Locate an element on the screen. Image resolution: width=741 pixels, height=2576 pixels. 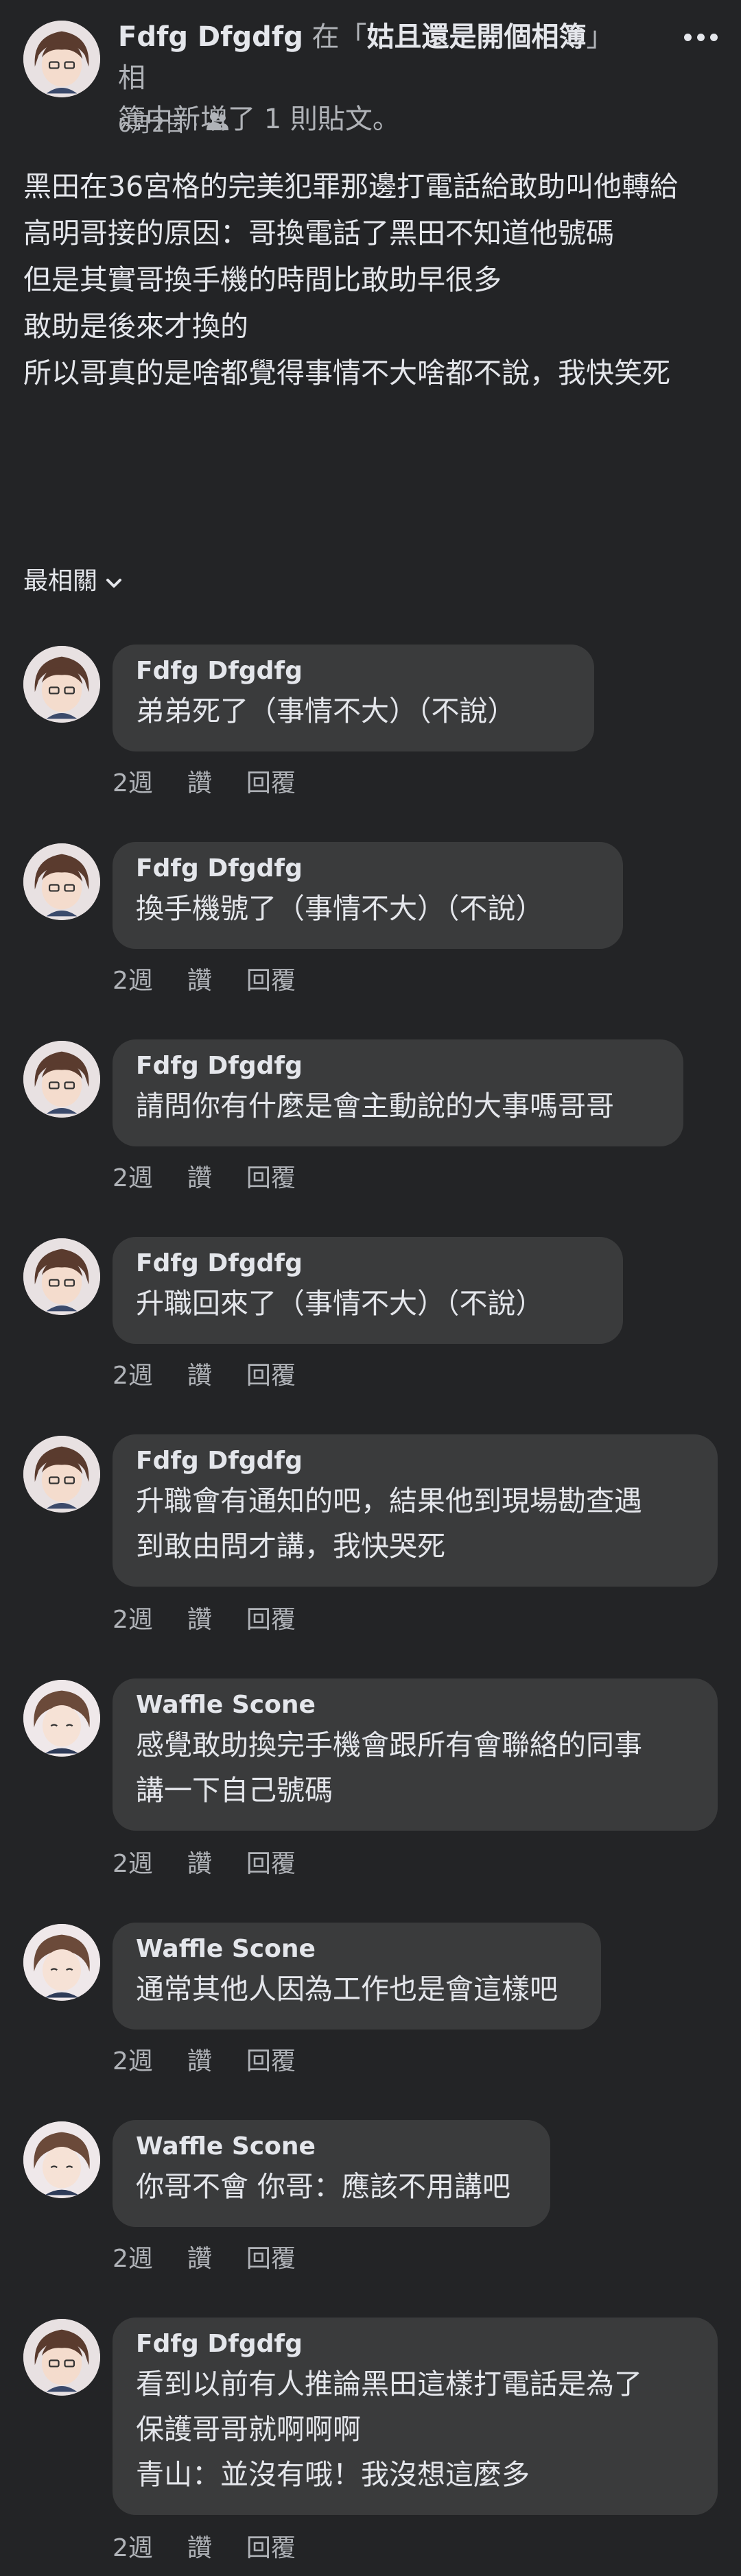
comment-bubble: Fdfg Dfgdfg 換手機號了（事情不大）（不說） is located at coordinates (368, 896).